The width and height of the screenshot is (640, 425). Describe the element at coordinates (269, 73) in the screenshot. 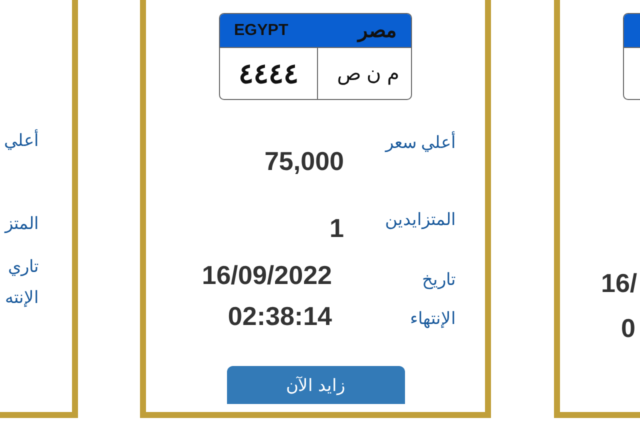

I see `plate-number: ٤٤٤٤` at that location.